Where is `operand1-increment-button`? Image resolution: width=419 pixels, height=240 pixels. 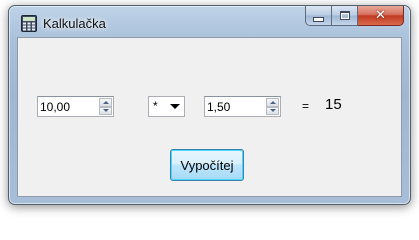 operand1-increment-button is located at coordinates (105, 102).